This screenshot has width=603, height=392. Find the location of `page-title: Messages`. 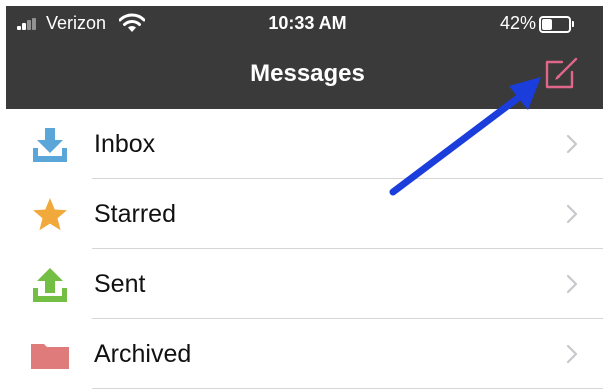

page-title: Messages is located at coordinates (307, 73).